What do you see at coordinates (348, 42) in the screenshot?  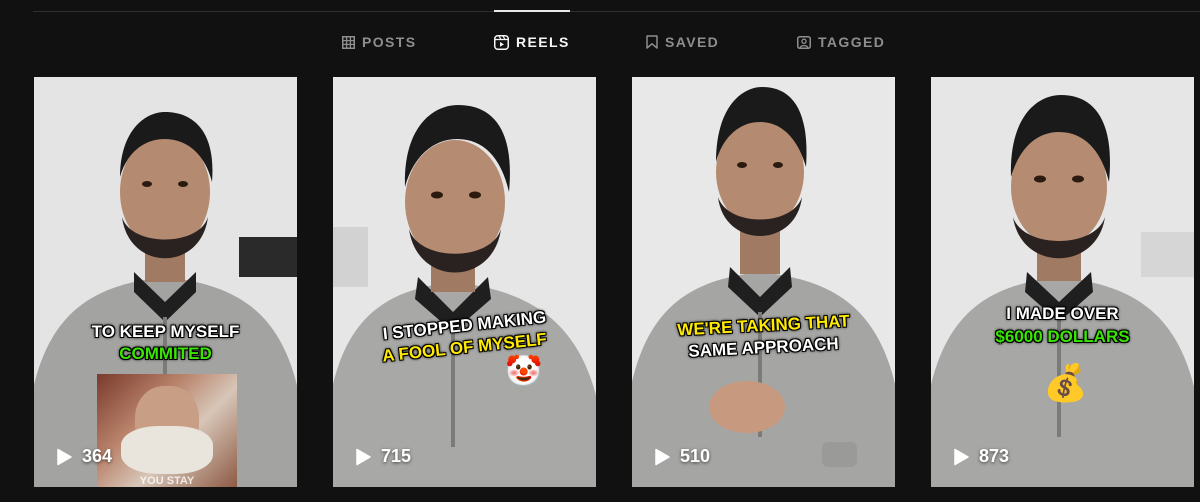 I see `grid-icon` at bounding box center [348, 42].